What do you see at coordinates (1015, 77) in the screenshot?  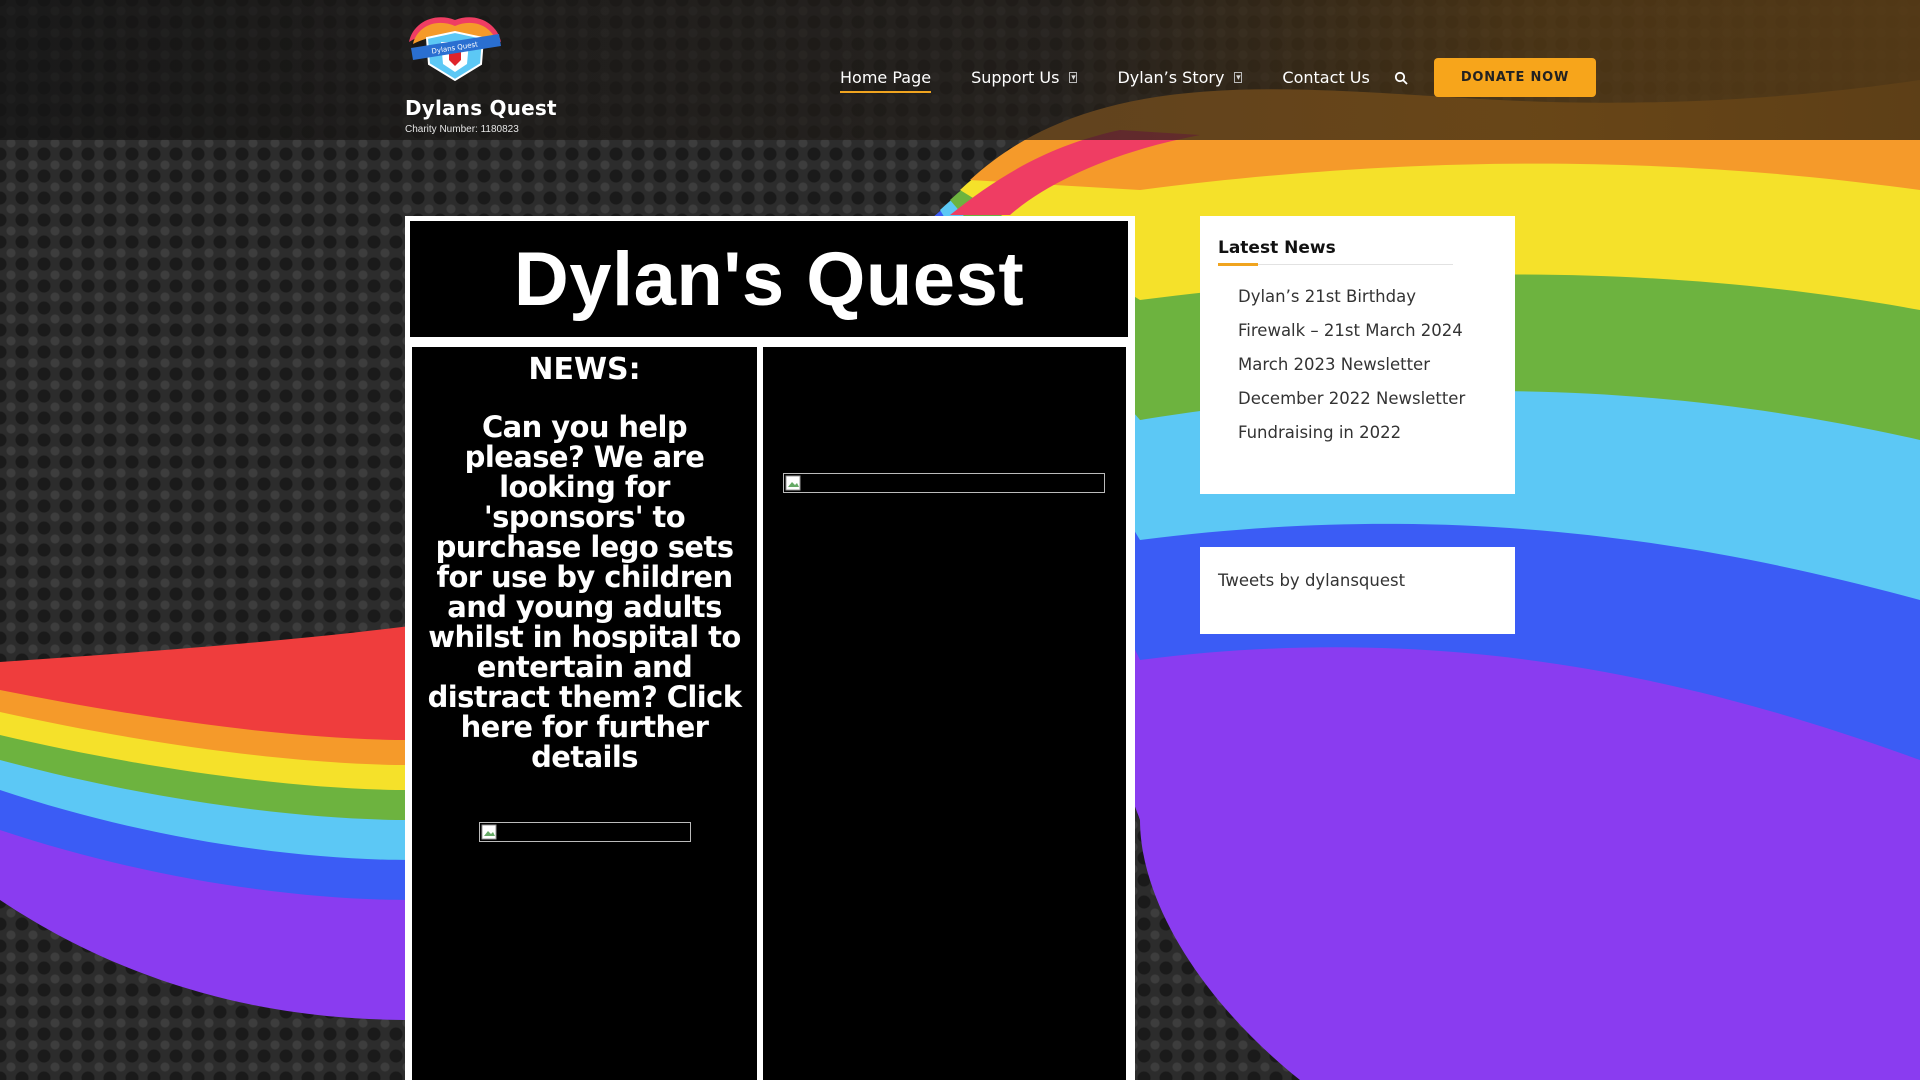 I see `nav-support-us-label: Support Us` at bounding box center [1015, 77].